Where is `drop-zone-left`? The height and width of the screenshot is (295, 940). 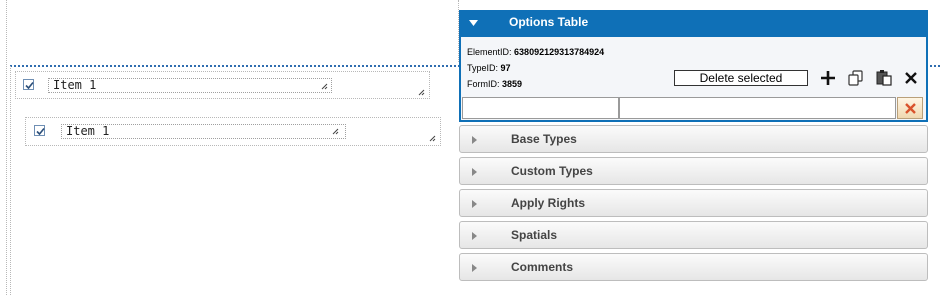 drop-zone-left is located at coordinates (10, 180).